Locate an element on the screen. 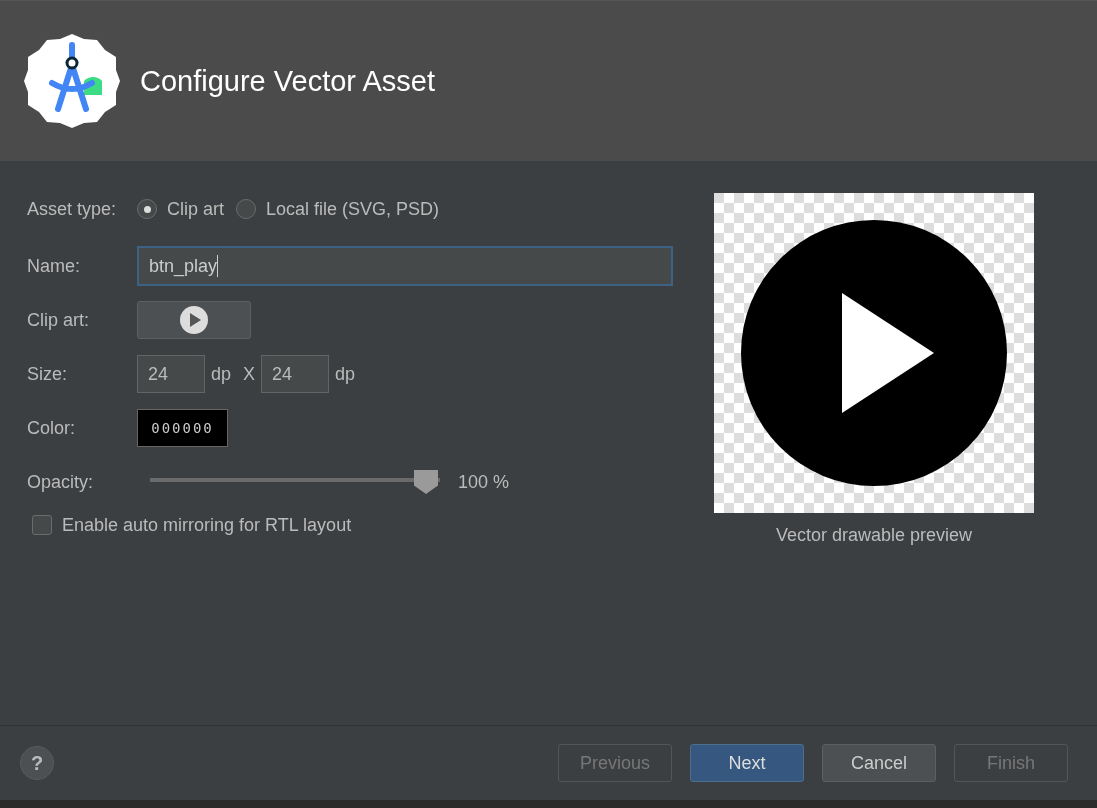 The width and height of the screenshot is (1097, 808). help-button: ? is located at coordinates (37, 763).